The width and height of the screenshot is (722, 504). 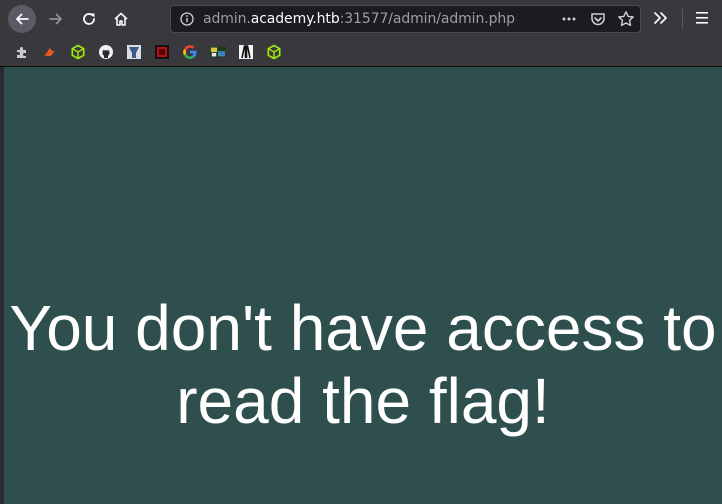 What do you see at coordinates (134, 52) in the screenshot?
I see `bookmark-site-icon` at bounding box center [134, 52].